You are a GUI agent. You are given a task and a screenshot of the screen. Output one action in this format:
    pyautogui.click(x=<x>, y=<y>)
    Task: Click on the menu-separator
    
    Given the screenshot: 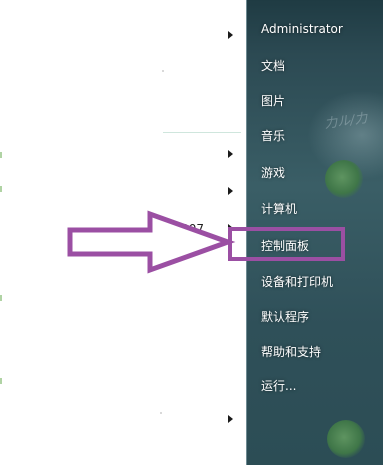 What is the action you would take?
    pyautogui.click(x=202, y=132)
    